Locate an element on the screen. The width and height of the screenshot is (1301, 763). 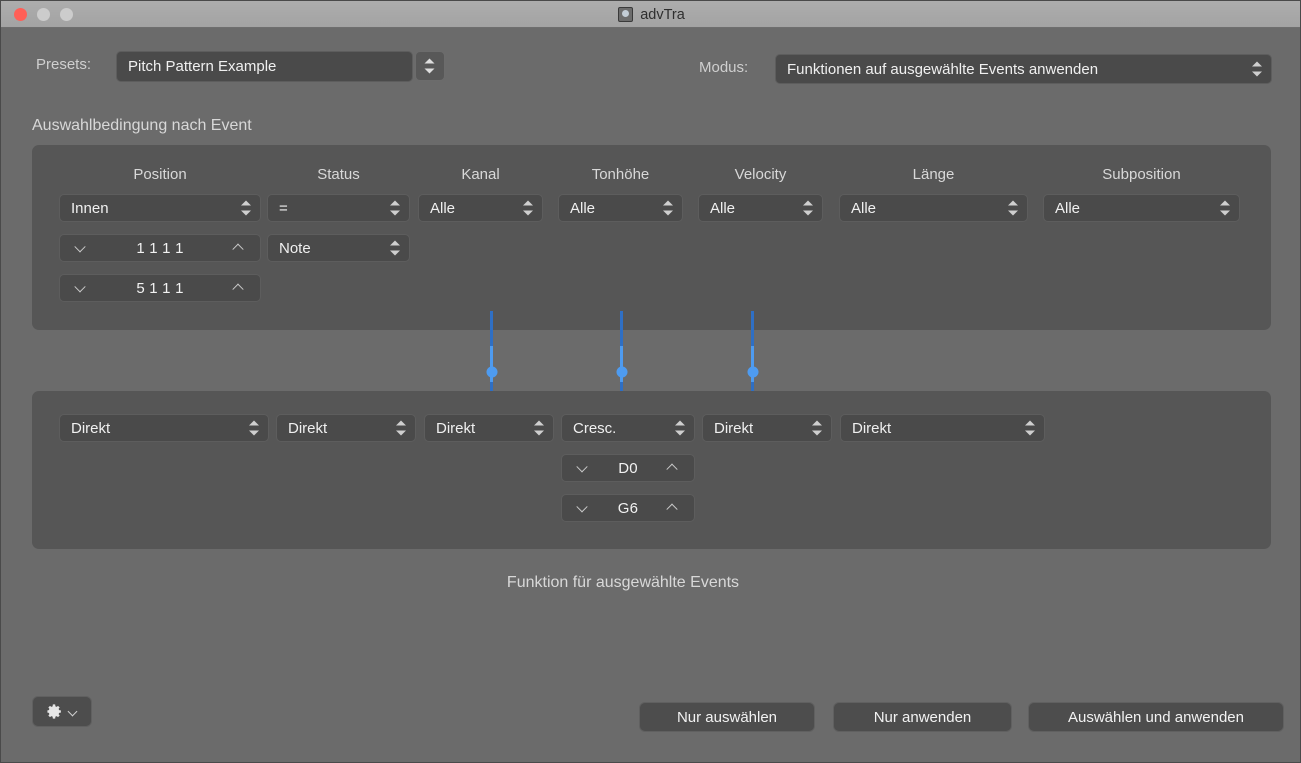
condition-select-tonhohe: Alle is located at coordinates (620, 208).